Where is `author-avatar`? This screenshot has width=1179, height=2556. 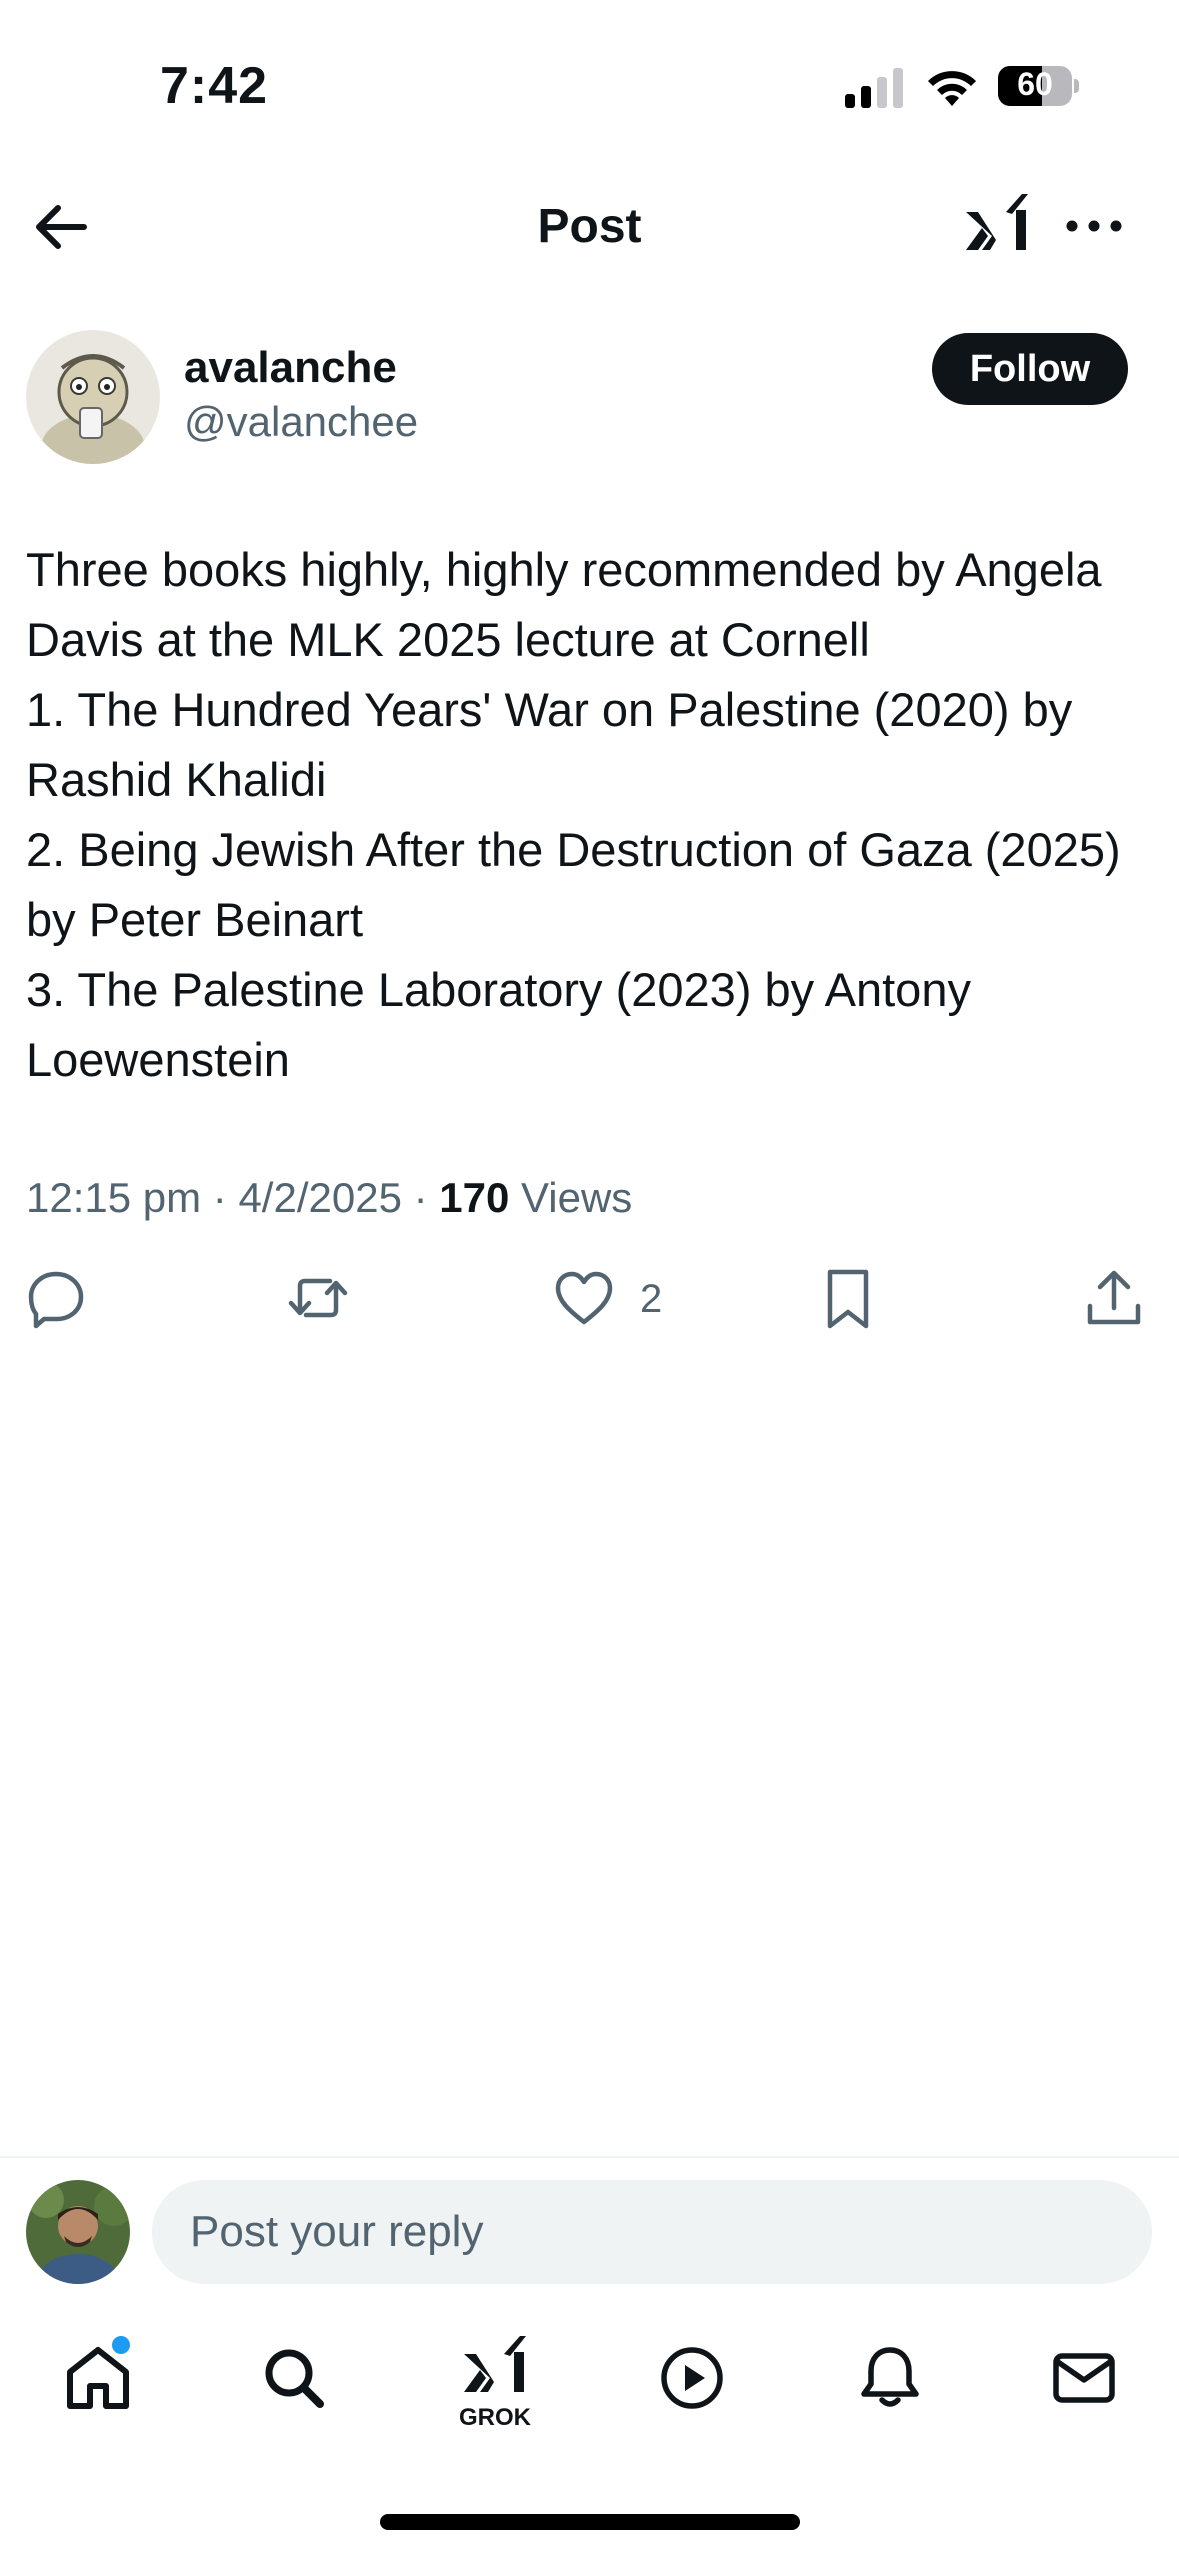
author-avatar is located at coordinates (93, 397).